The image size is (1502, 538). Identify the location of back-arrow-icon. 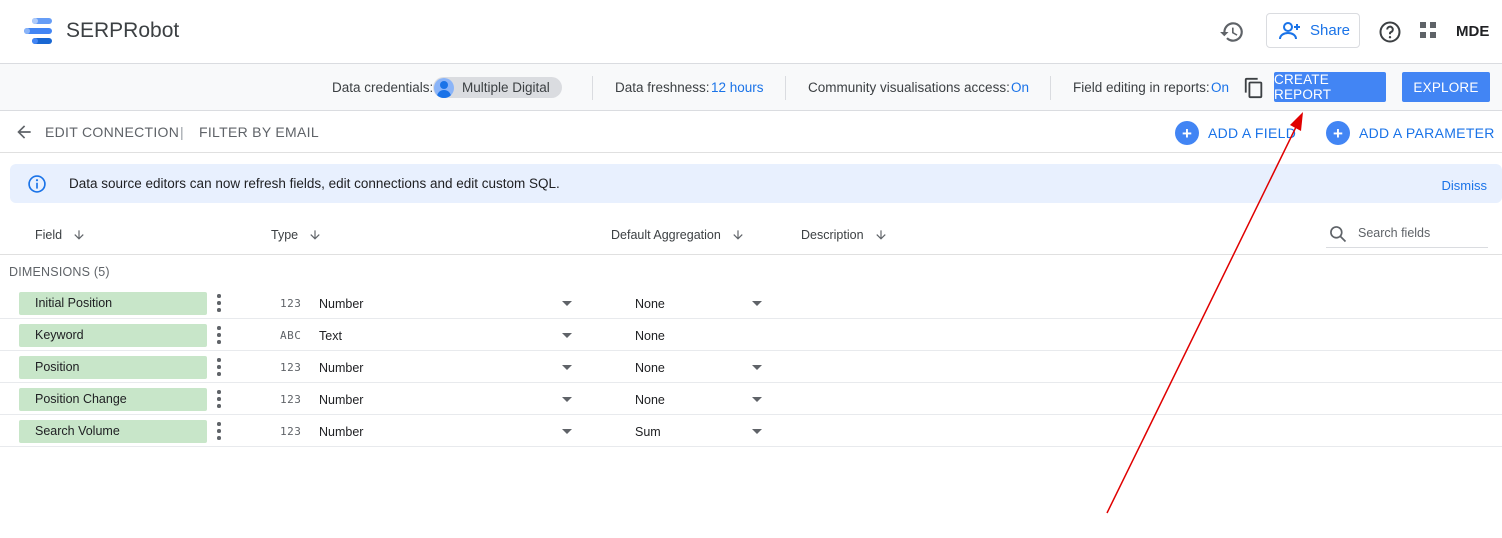
(24, 132).